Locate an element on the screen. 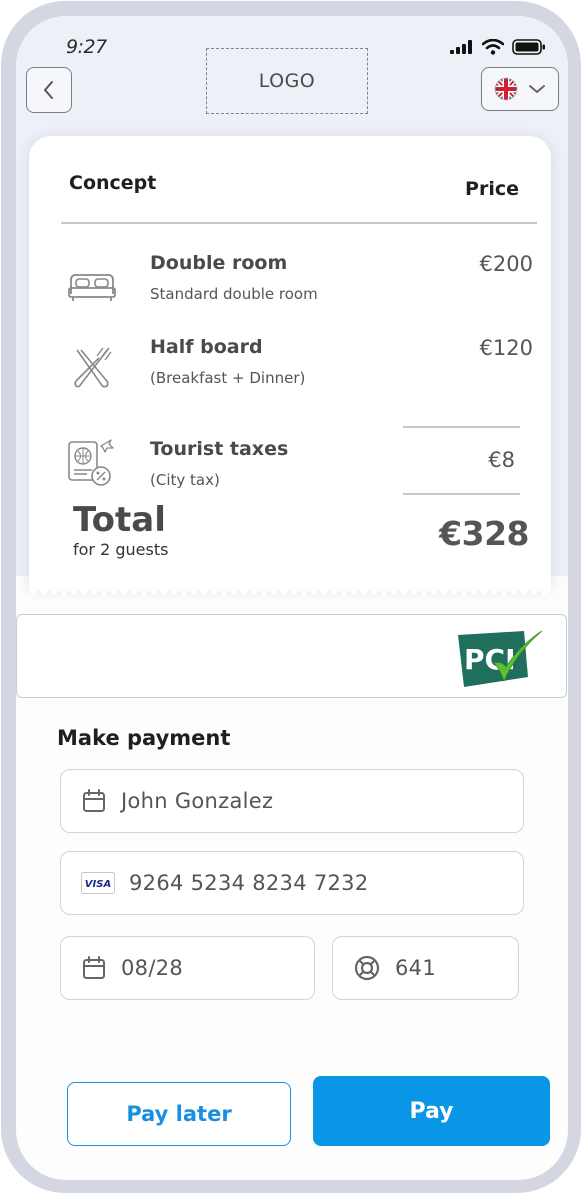  header-divider is located at coordinates (299, 223).